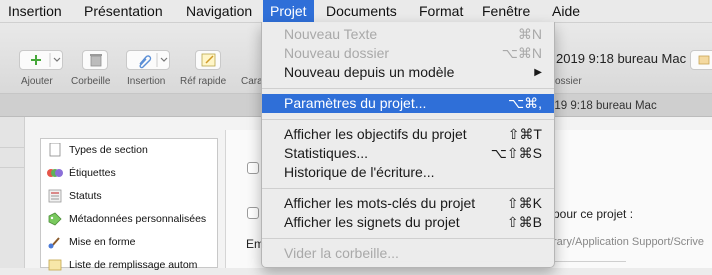 This screenshot has width=712, height=275. I want to click on insert-button, so click(148, 60).